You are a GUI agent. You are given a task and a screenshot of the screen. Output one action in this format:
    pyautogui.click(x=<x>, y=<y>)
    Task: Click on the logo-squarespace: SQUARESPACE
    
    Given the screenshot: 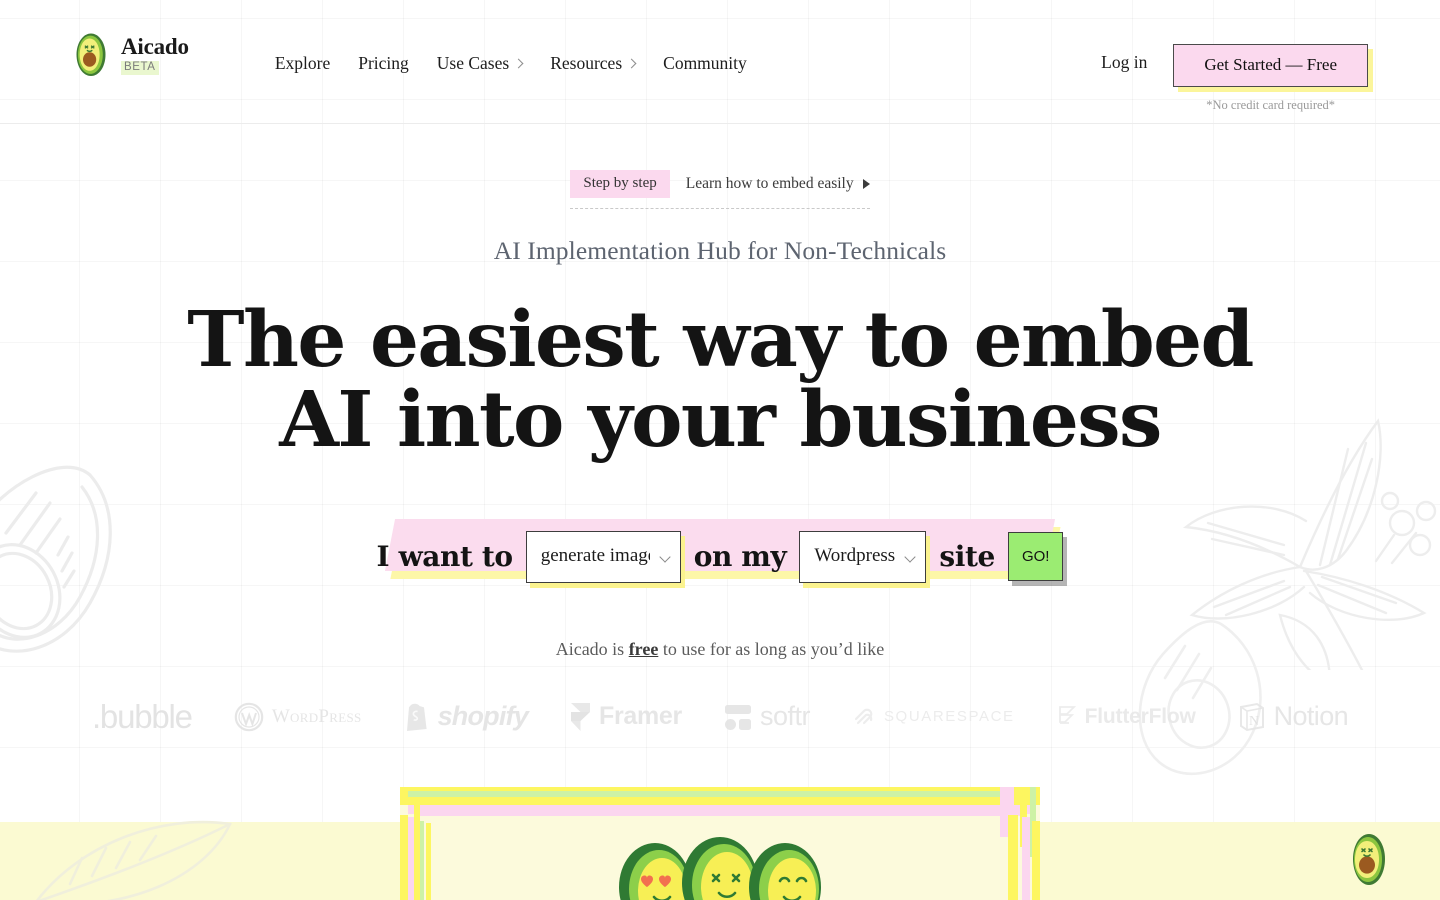 What is the action you would take?
    pyautogui.click(x=933, y=717)
    